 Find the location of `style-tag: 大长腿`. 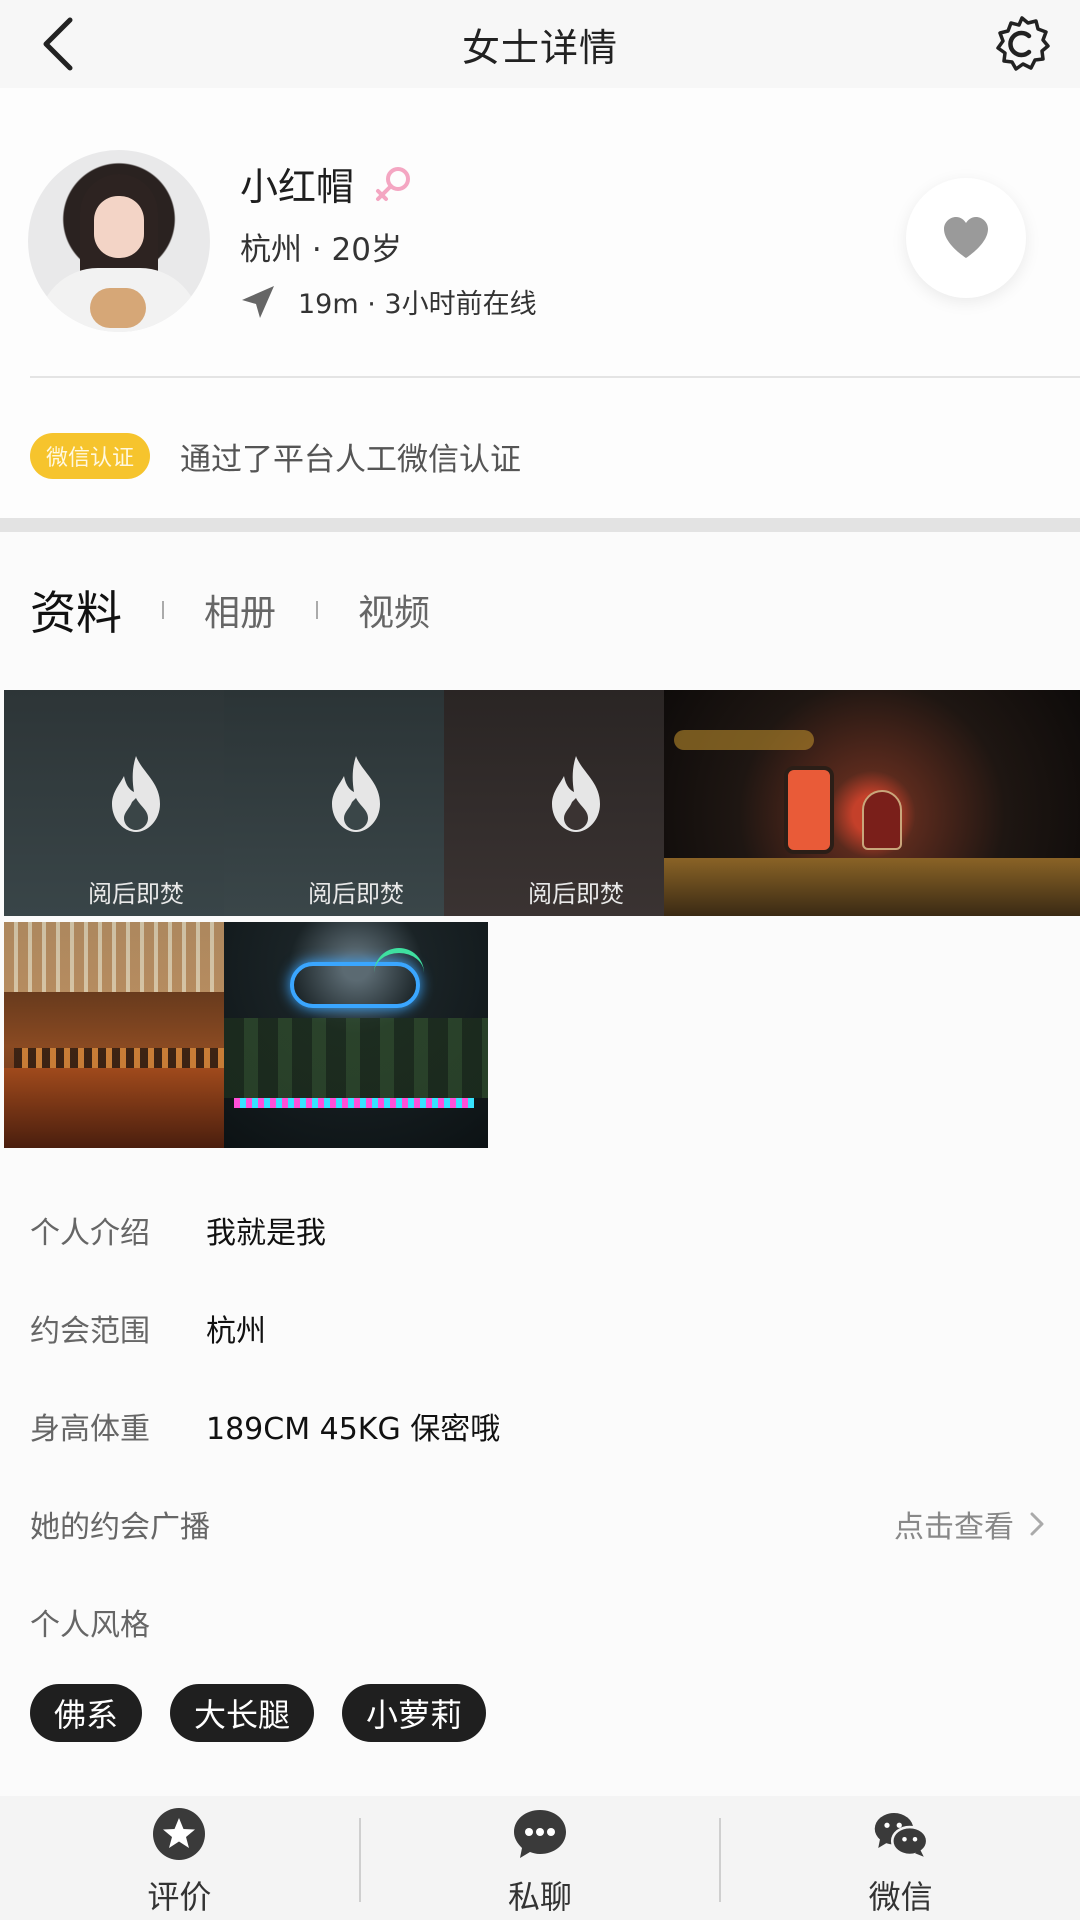

style-tag: 大长腿 is located at coordinates (242, 1713).